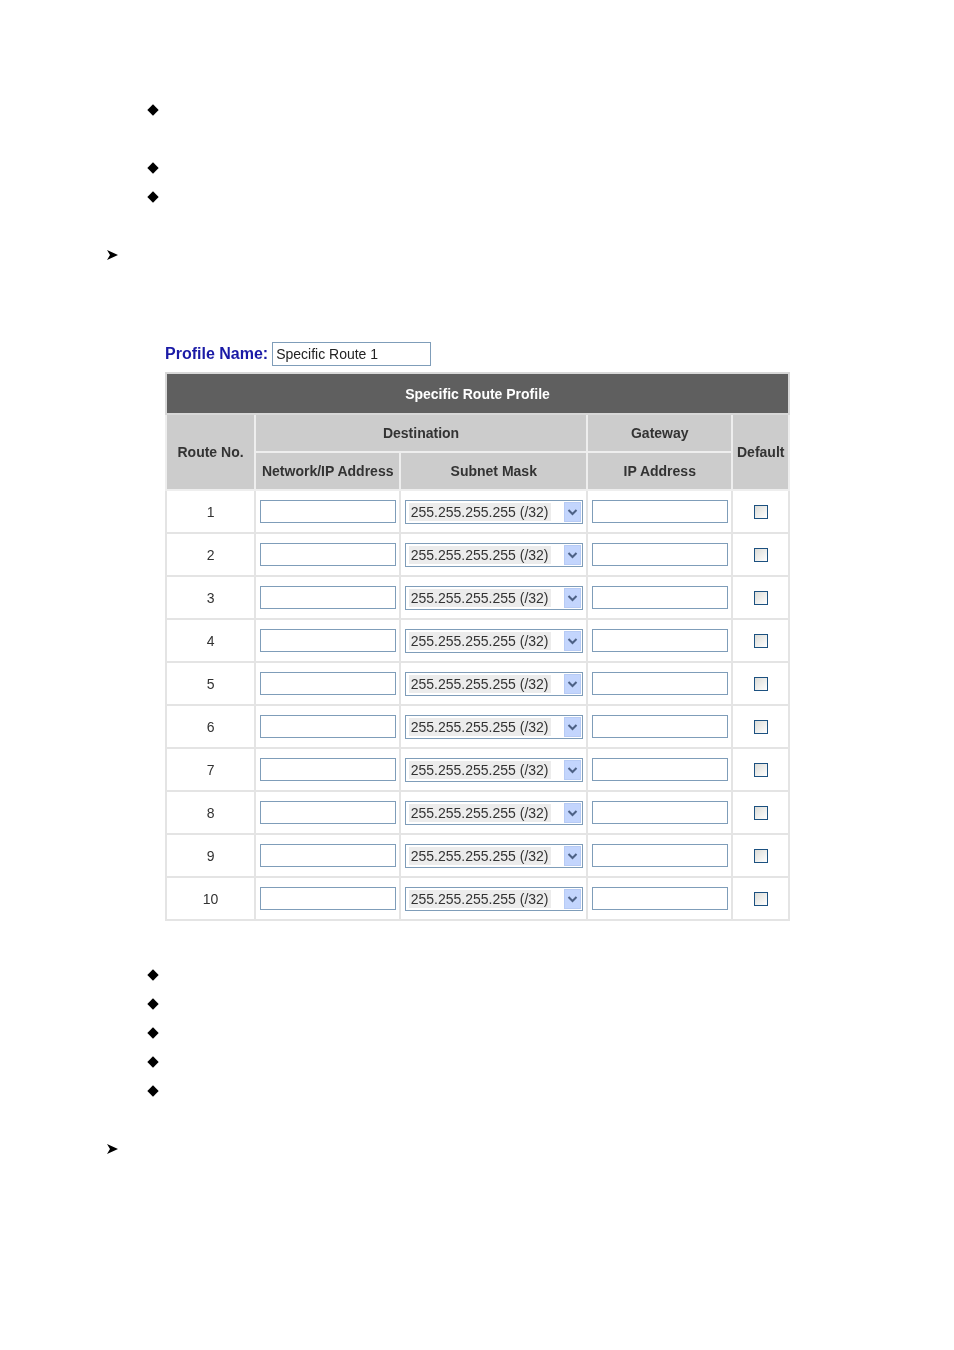 The width and height of the screenshot is (954, 1350). What do you see at coordinates (421, 433) in the screenshot?
I see `column-group-header: Destination` at bounding box center [421, 433].